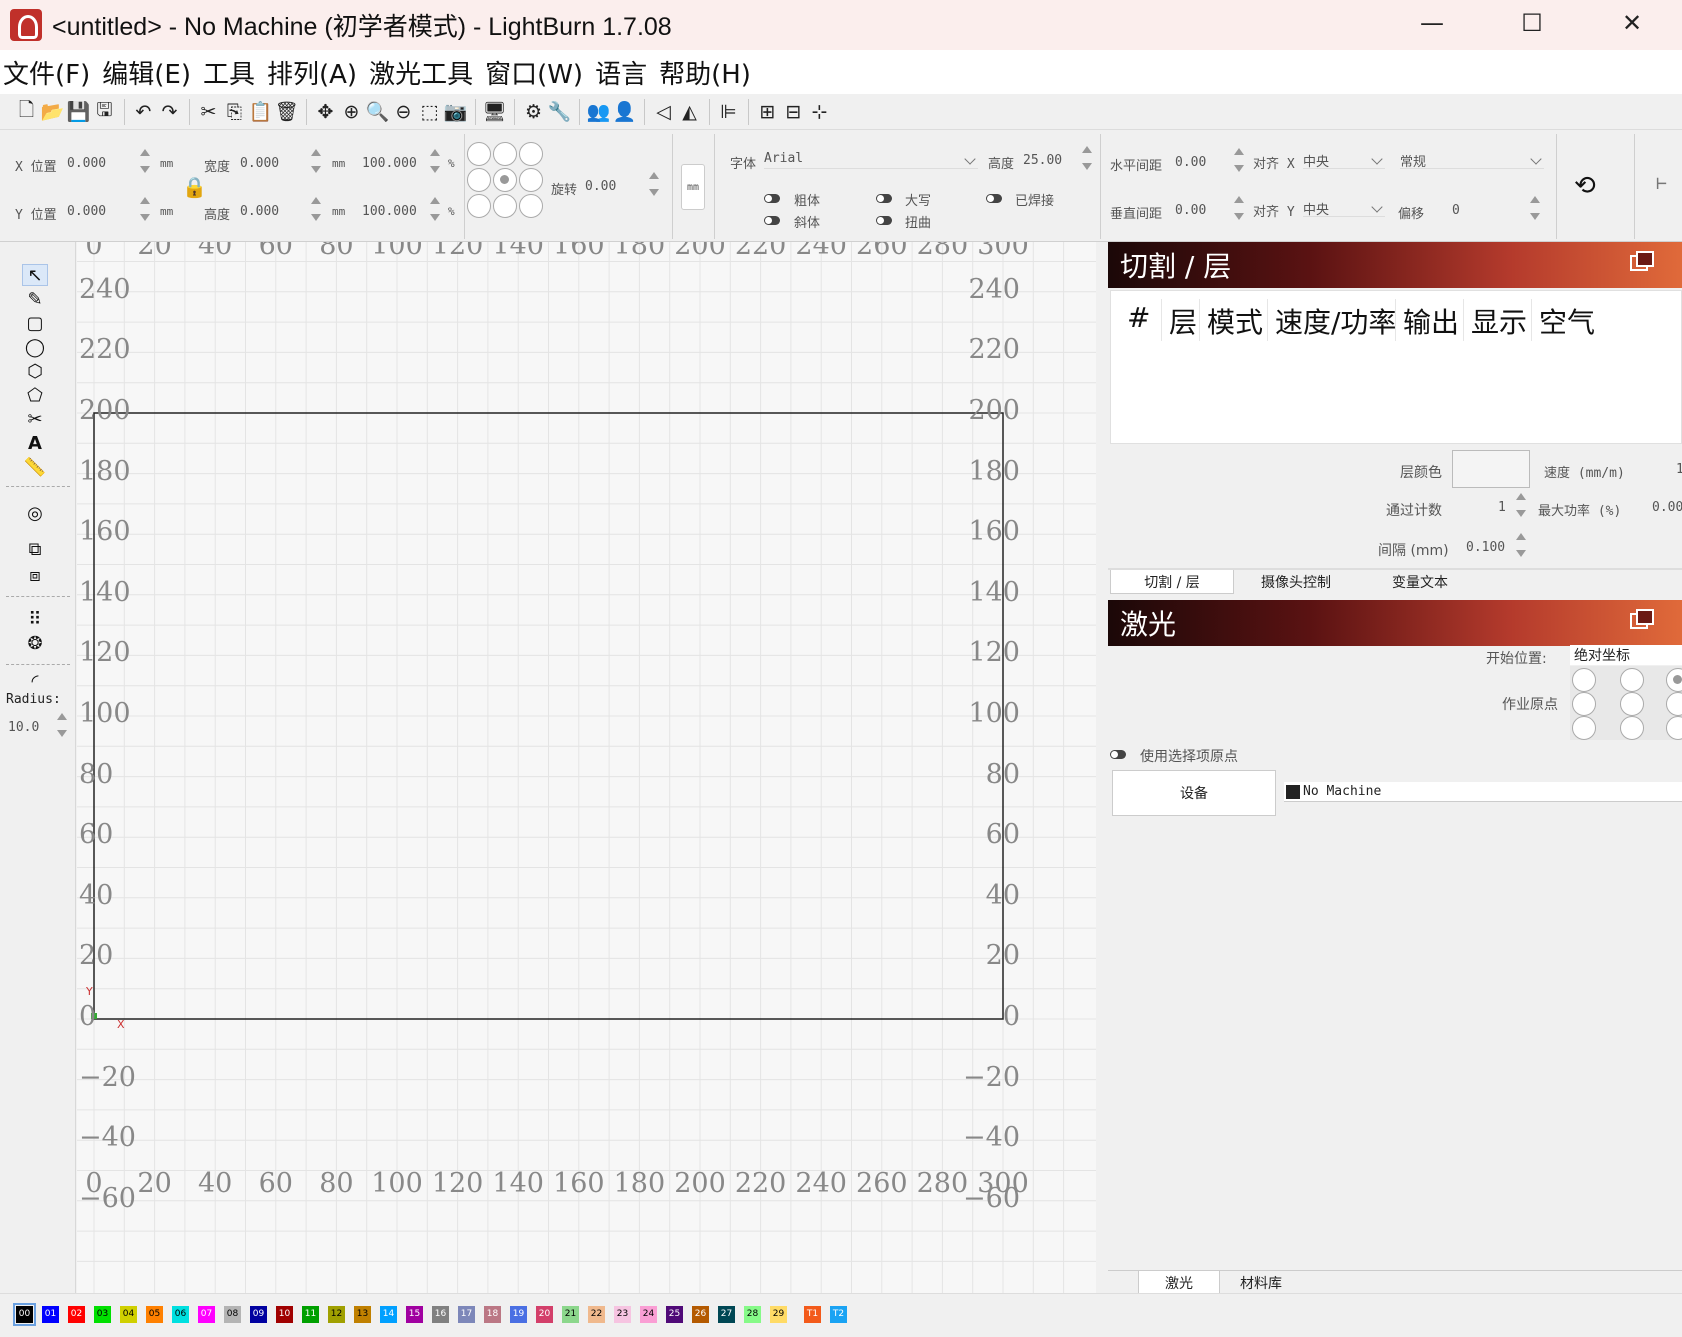 The width and height of the screenshot is (1682, 1337). What do you see at coordinates (544, 1314) in the screenshot?
I see `palette-swatch-20: 20` at bounding box center [544, 1314].